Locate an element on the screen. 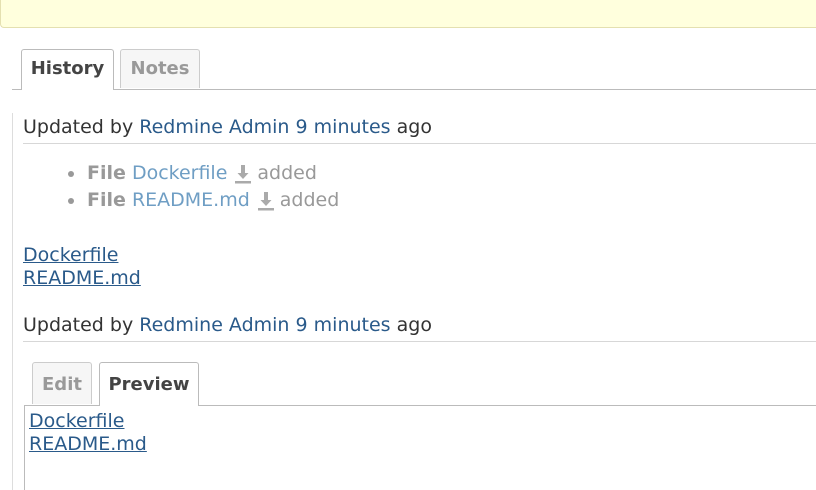 This screenshot has width=816, height=490. tab-history: History is located at coordinates (67, 69).